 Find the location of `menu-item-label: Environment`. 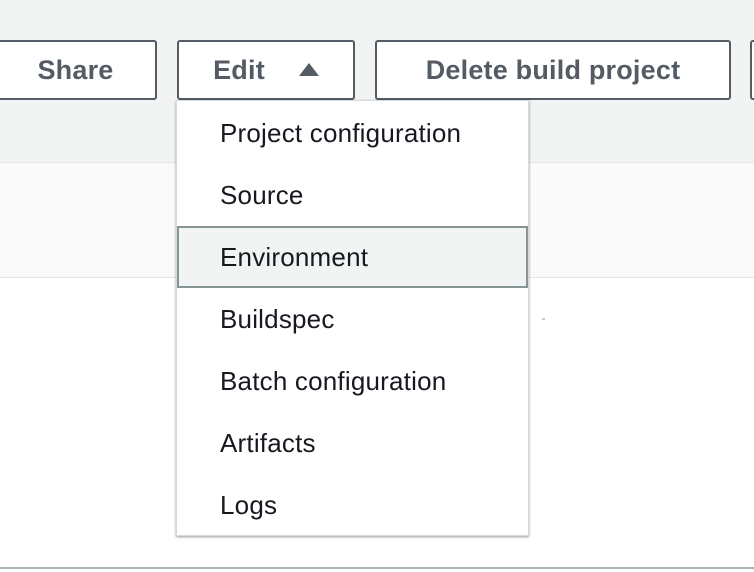

menu-item-label: Environment is located at coordinates (294, 256).